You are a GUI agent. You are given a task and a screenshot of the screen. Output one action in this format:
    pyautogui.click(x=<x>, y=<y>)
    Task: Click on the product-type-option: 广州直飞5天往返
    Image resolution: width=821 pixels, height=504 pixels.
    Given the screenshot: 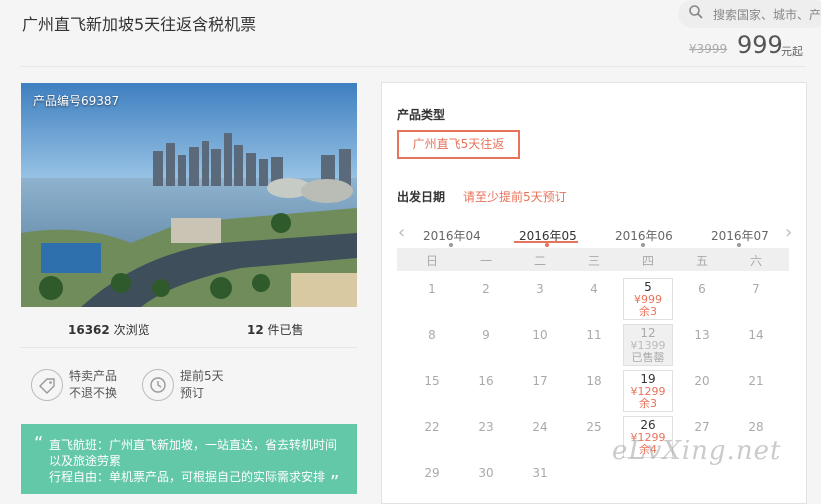 What is the action you would take?
    pyautogui.click(x=458, y=144)
    